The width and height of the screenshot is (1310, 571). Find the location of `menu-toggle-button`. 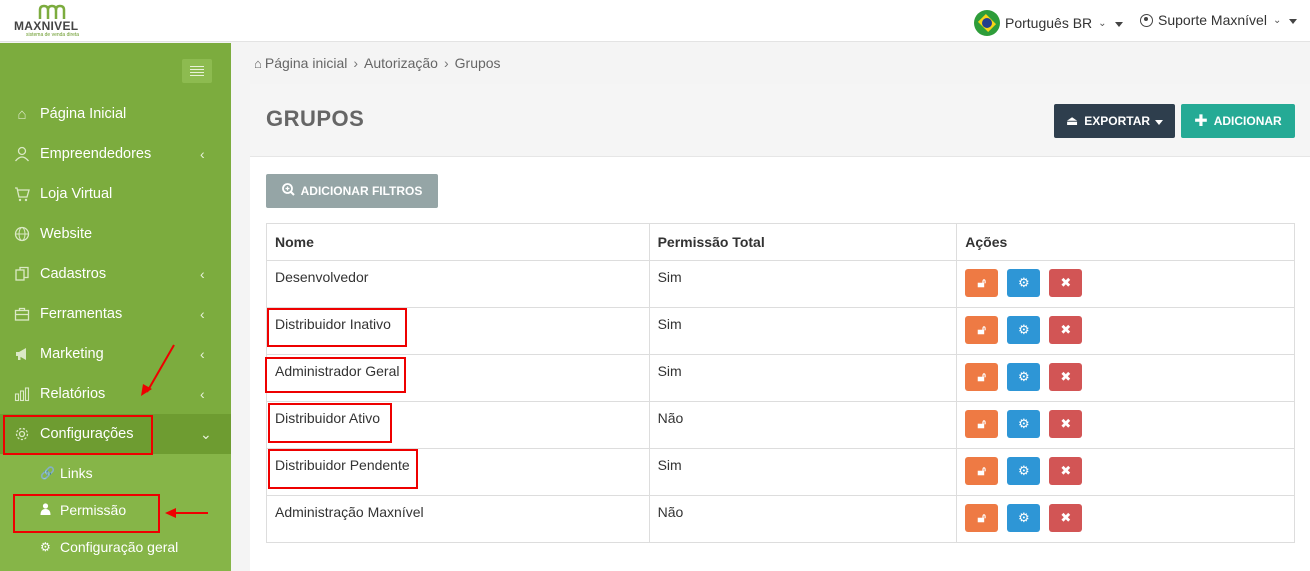

menu-toggle-button is located at coordinates (197, 71).